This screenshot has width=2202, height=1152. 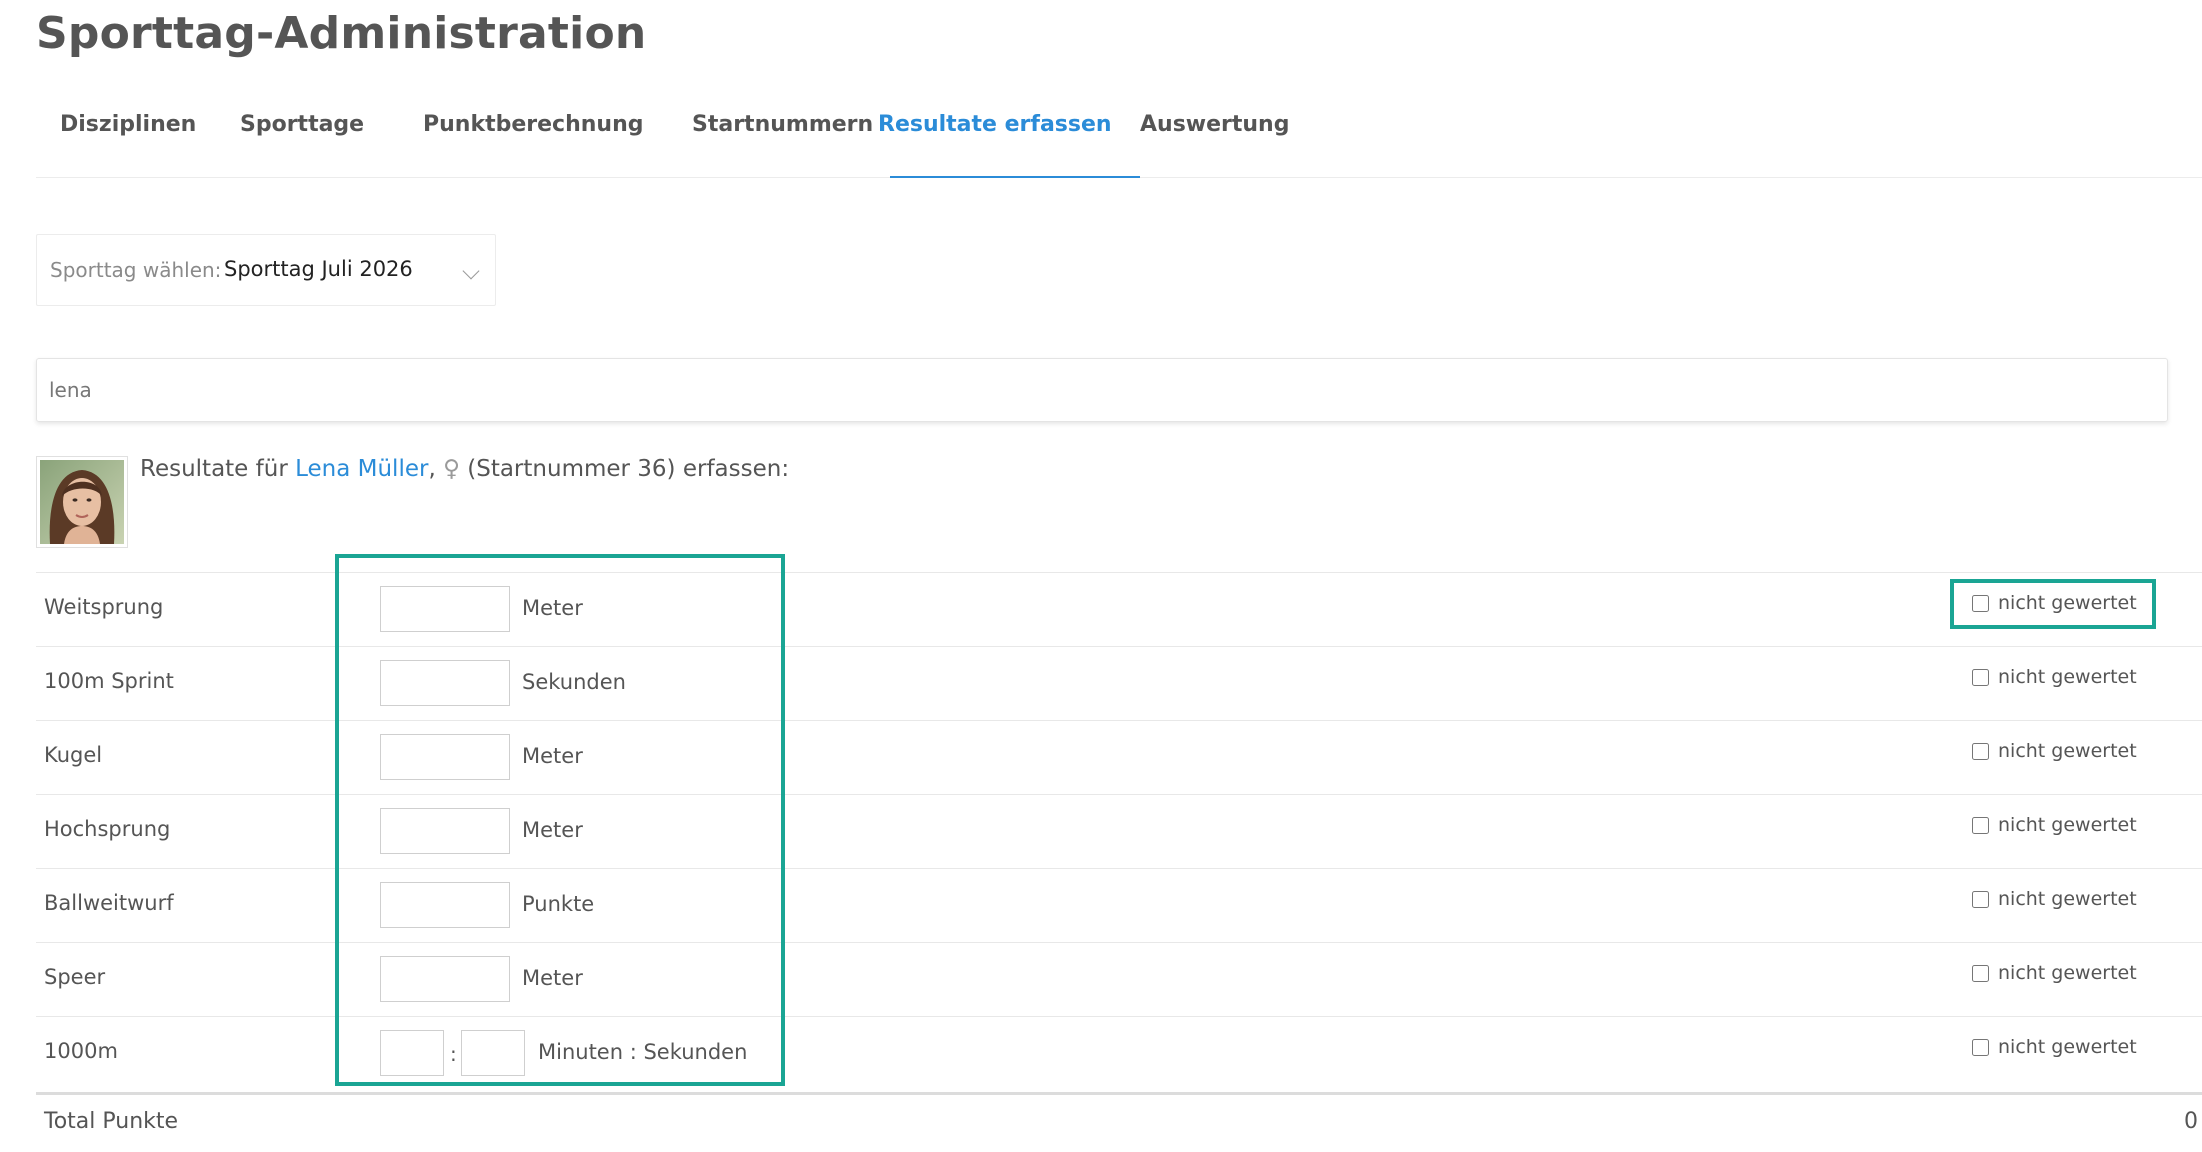 I want to click on unit-label: Punkte, so click(x=558, y=904).